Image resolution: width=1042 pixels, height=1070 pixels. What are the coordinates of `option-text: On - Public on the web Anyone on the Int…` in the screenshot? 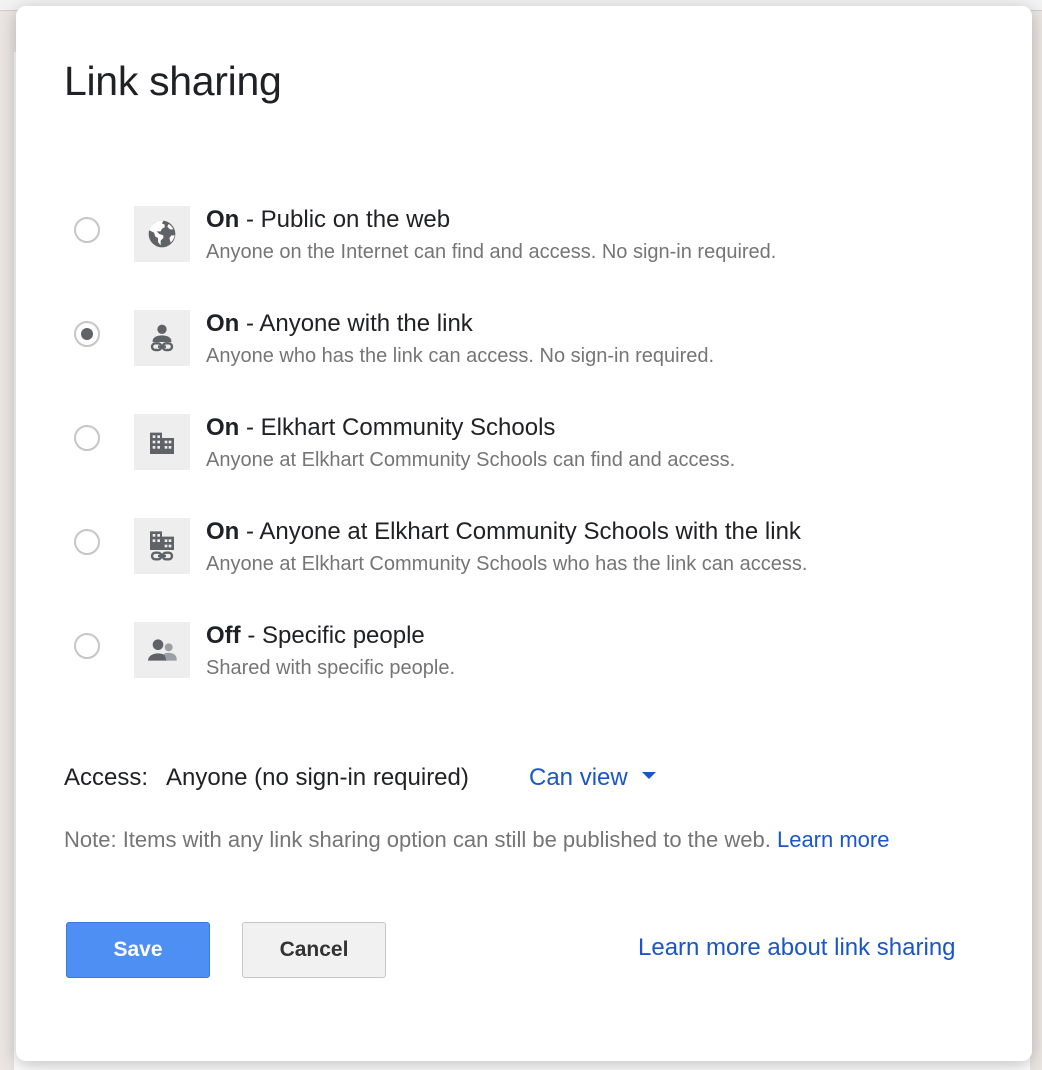 It's located at (491, 235).